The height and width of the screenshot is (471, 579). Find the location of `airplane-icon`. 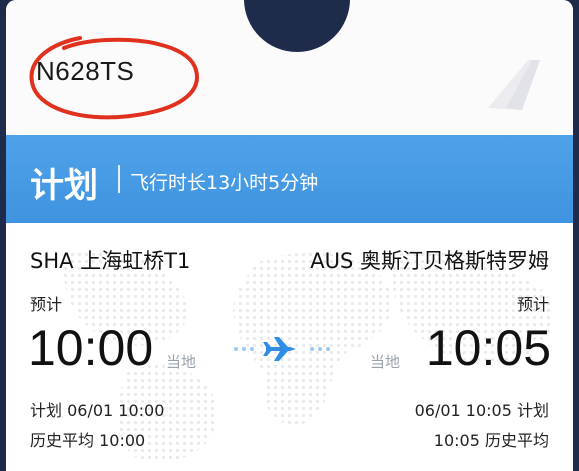

airplane-icon is located at coordinates (279, 349).